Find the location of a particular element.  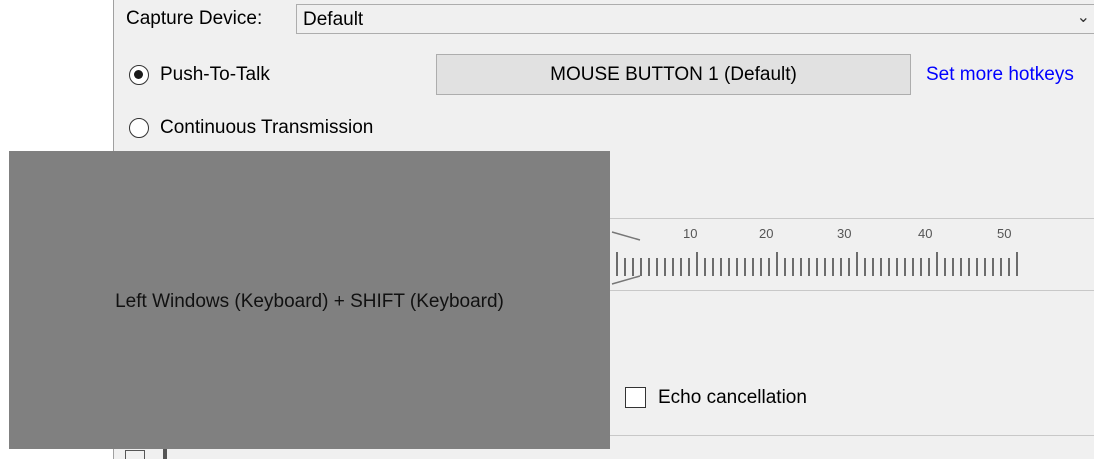

radio-selected-dot is located at coordinates (138, 74).